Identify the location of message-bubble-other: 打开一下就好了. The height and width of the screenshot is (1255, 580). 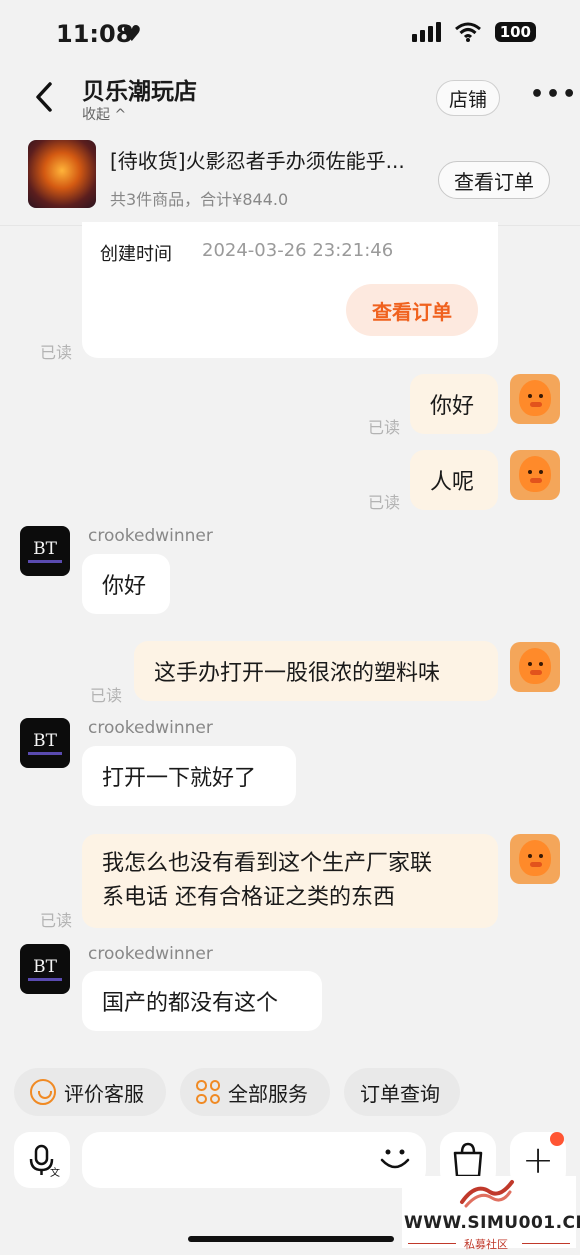
(189, 776).